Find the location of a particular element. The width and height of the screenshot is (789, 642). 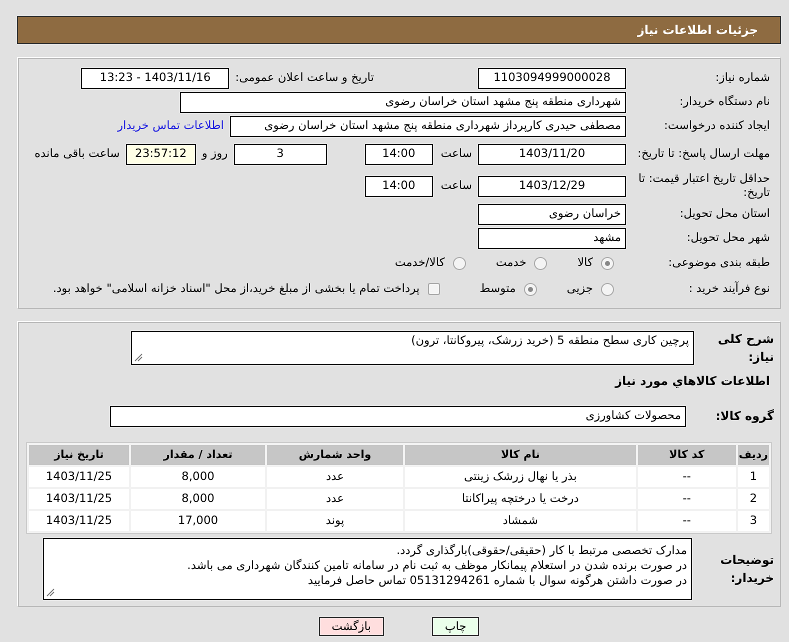

radio-label: کالا is located at coordinates (585, 263).